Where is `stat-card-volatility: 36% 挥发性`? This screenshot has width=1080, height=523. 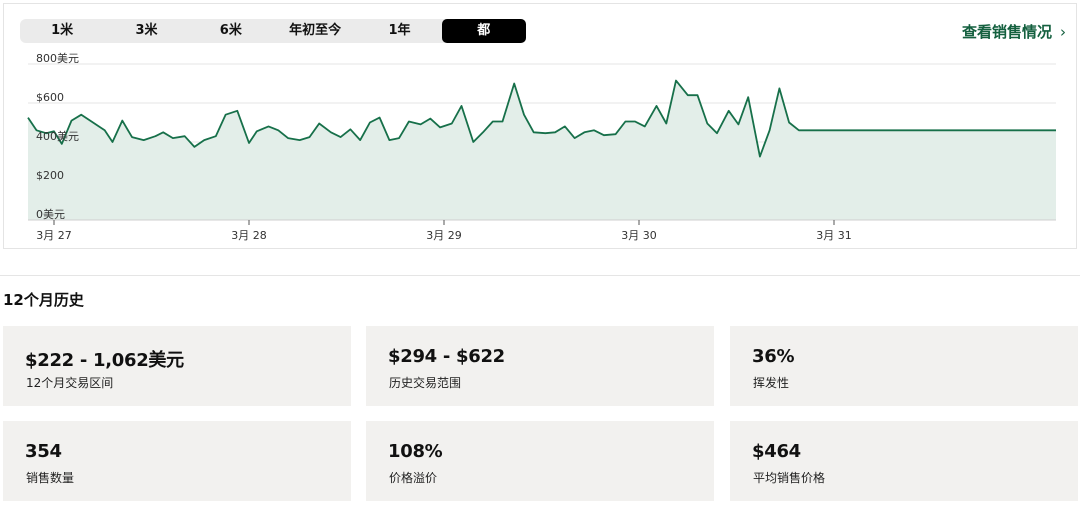 stat-card-volatility: 36% 挥发性 is located at coordinates (904, 366).